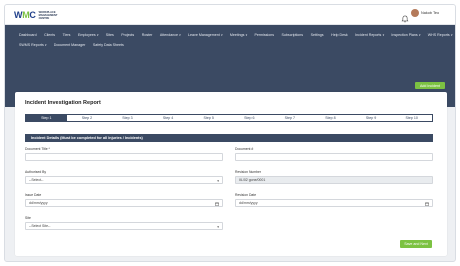 The width and height of the screenshot is (460, 266). What do you see at coordinates (37, 149) in the screenshot?
I see `document-title-label: Document Title *` at bounding box center [37, 149].